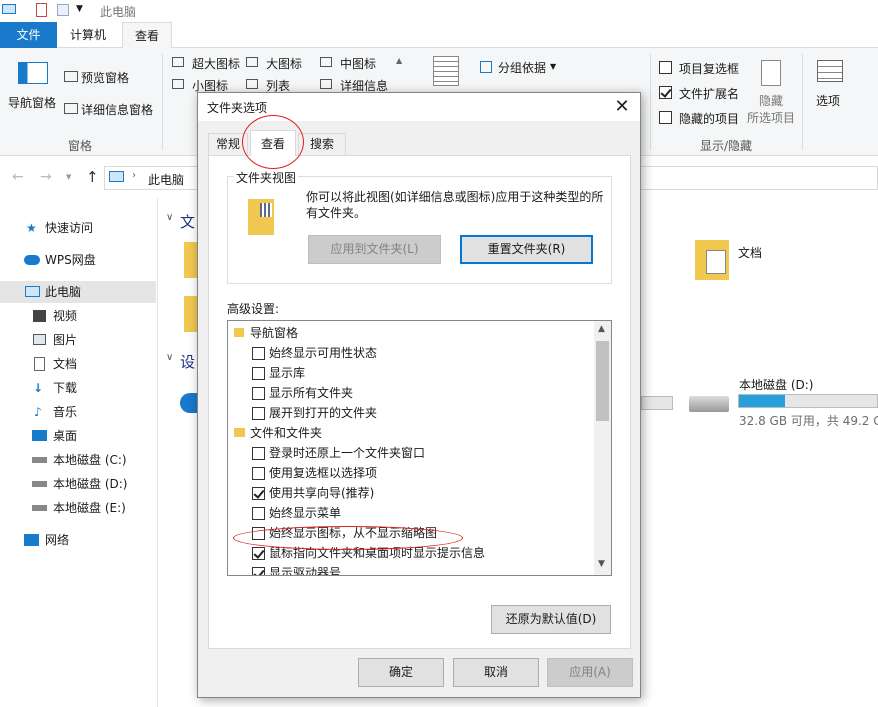 The width and height of the screenshot is (878, 707). I want to click on close-icon: ✕, so click(622, 107).